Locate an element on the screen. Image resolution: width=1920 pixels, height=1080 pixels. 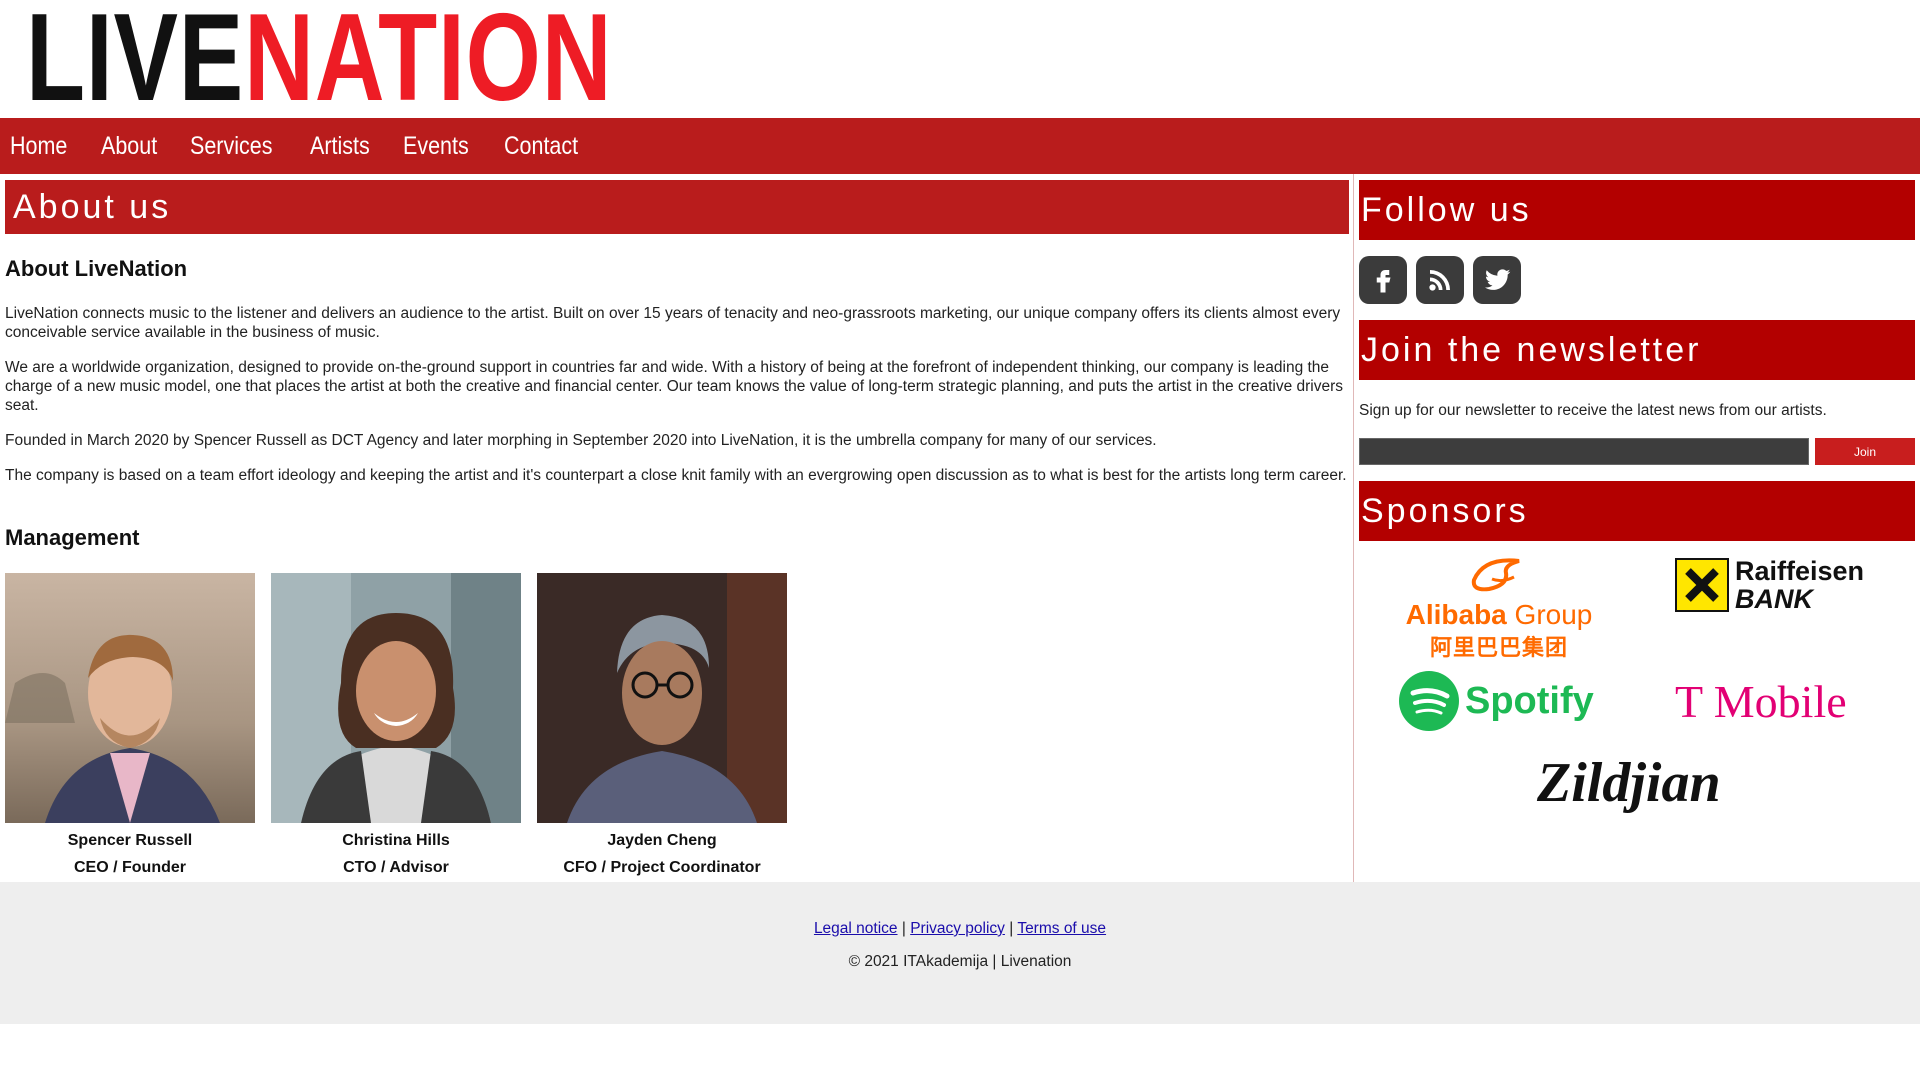
sponsor-spotify: Spotify is located at coordinates (1496, 701).